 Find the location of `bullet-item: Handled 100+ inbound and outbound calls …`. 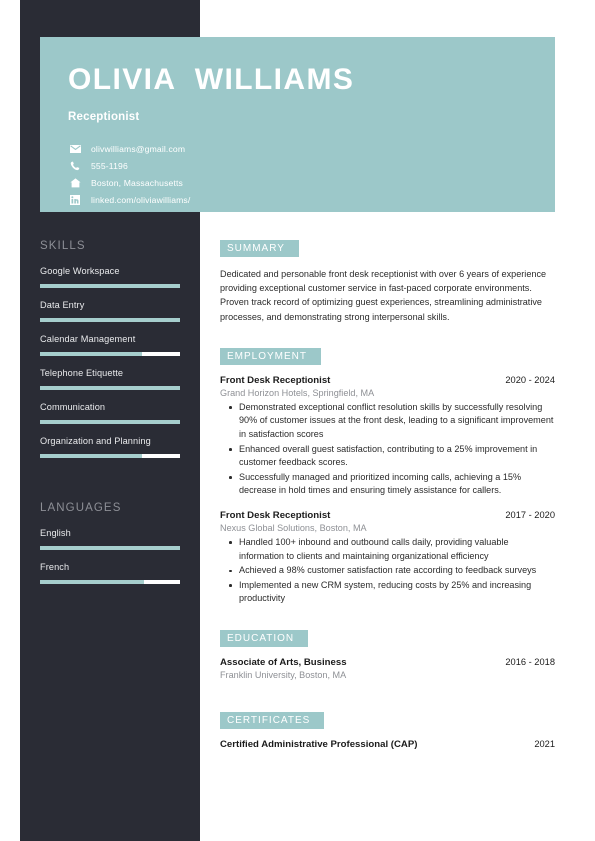

bullet-item: Handled 100+ inbound and outbound calls … is located at coordinates (392, 549).